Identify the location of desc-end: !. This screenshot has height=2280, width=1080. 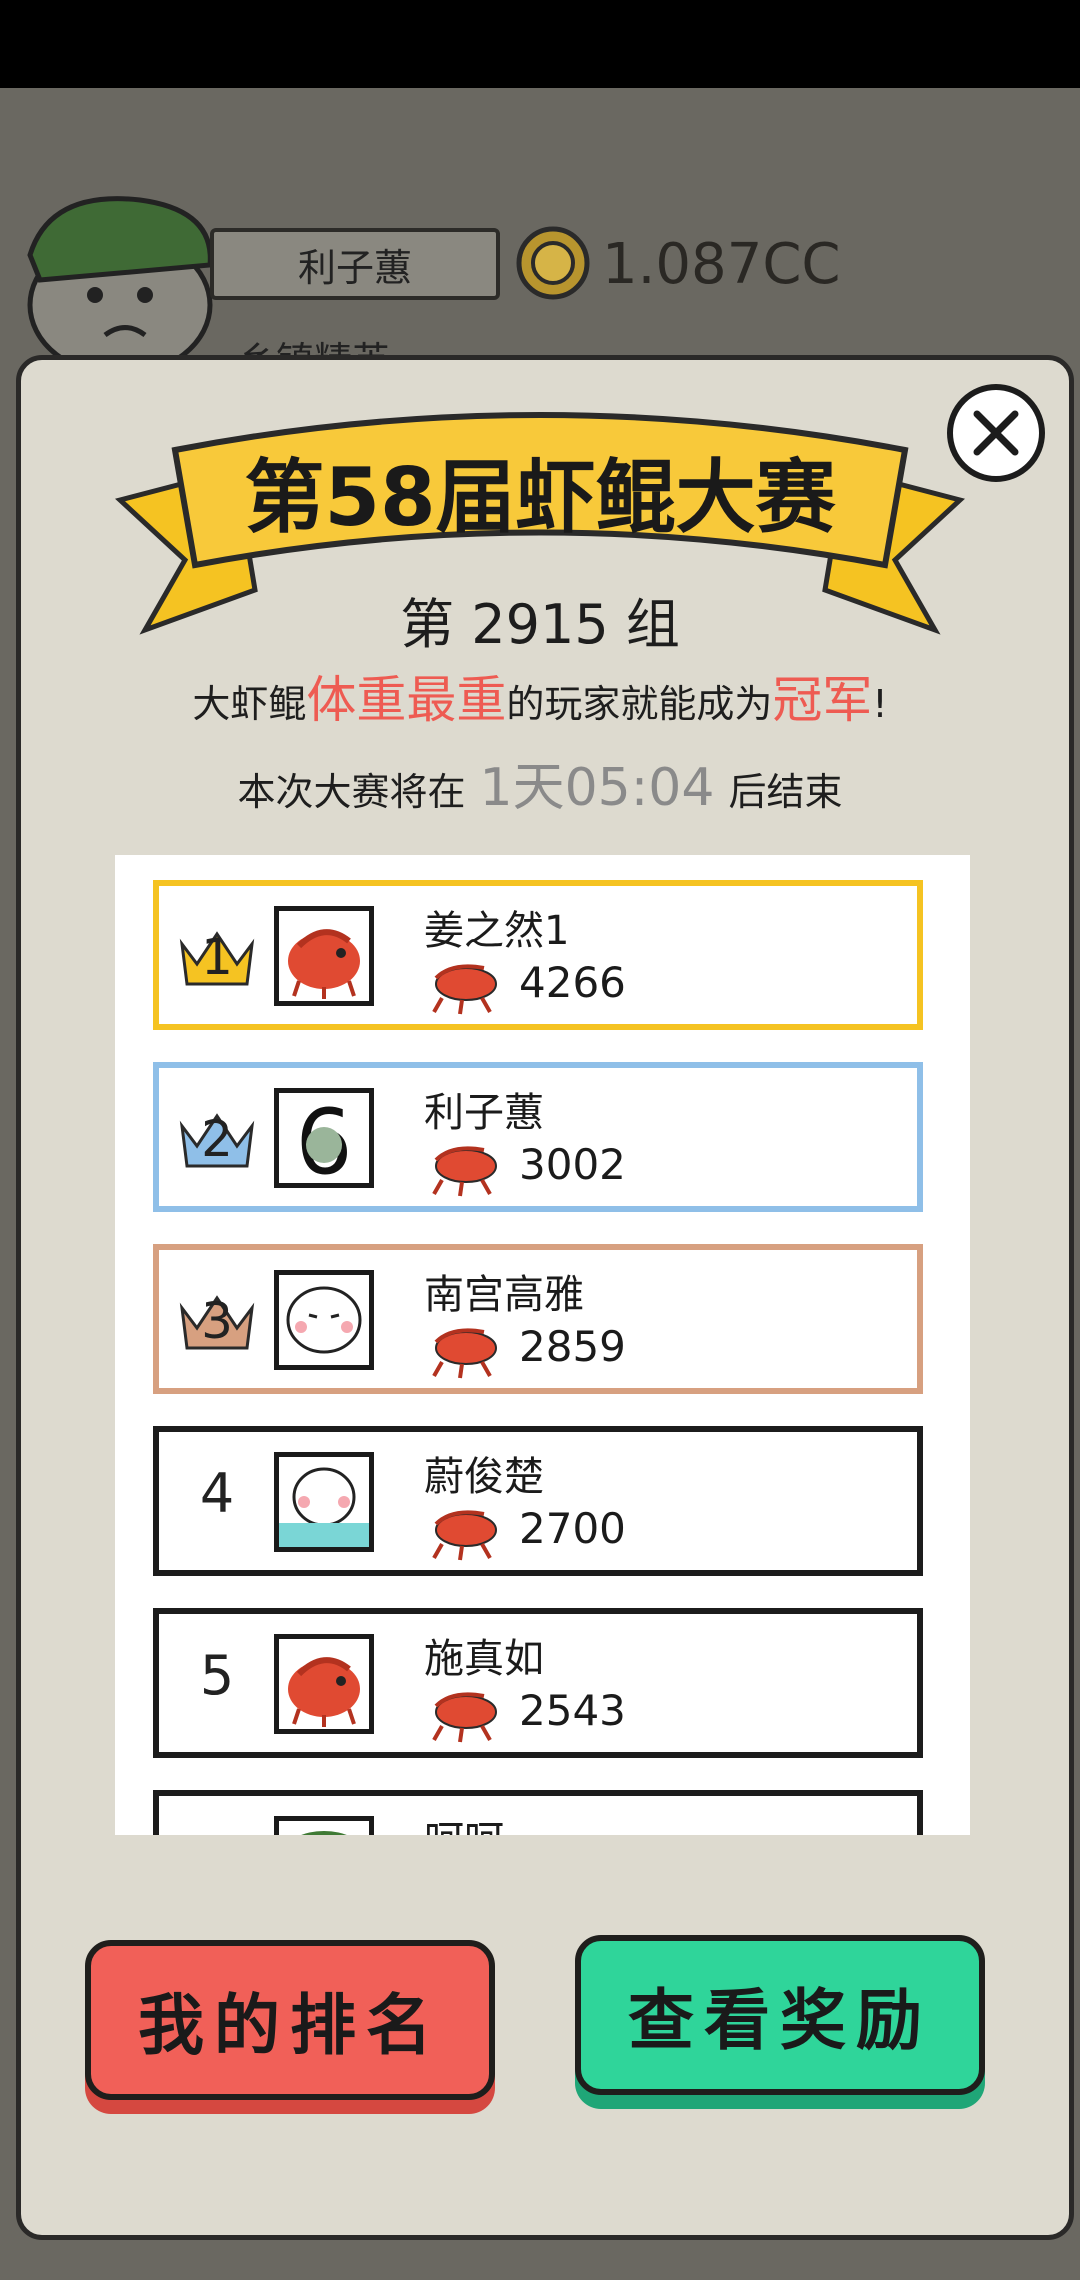
(880, 704).